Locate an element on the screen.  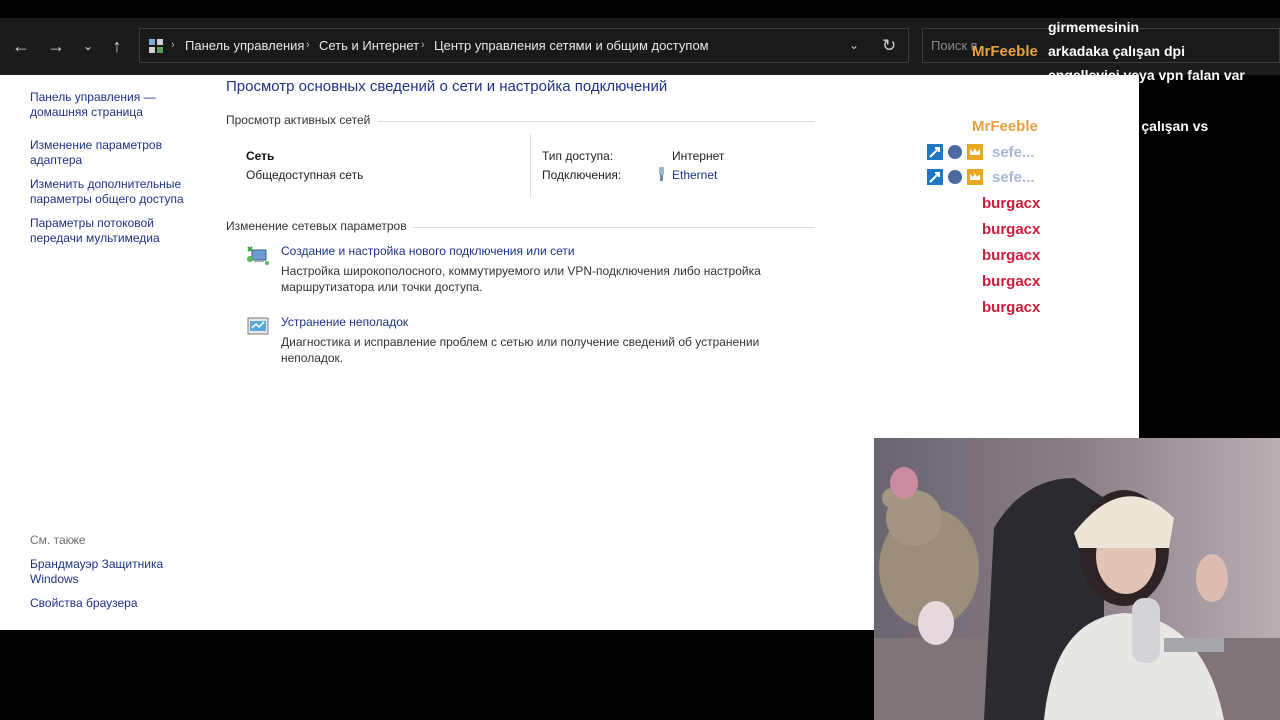
webcam-image is located at coordinates (1077, 579).